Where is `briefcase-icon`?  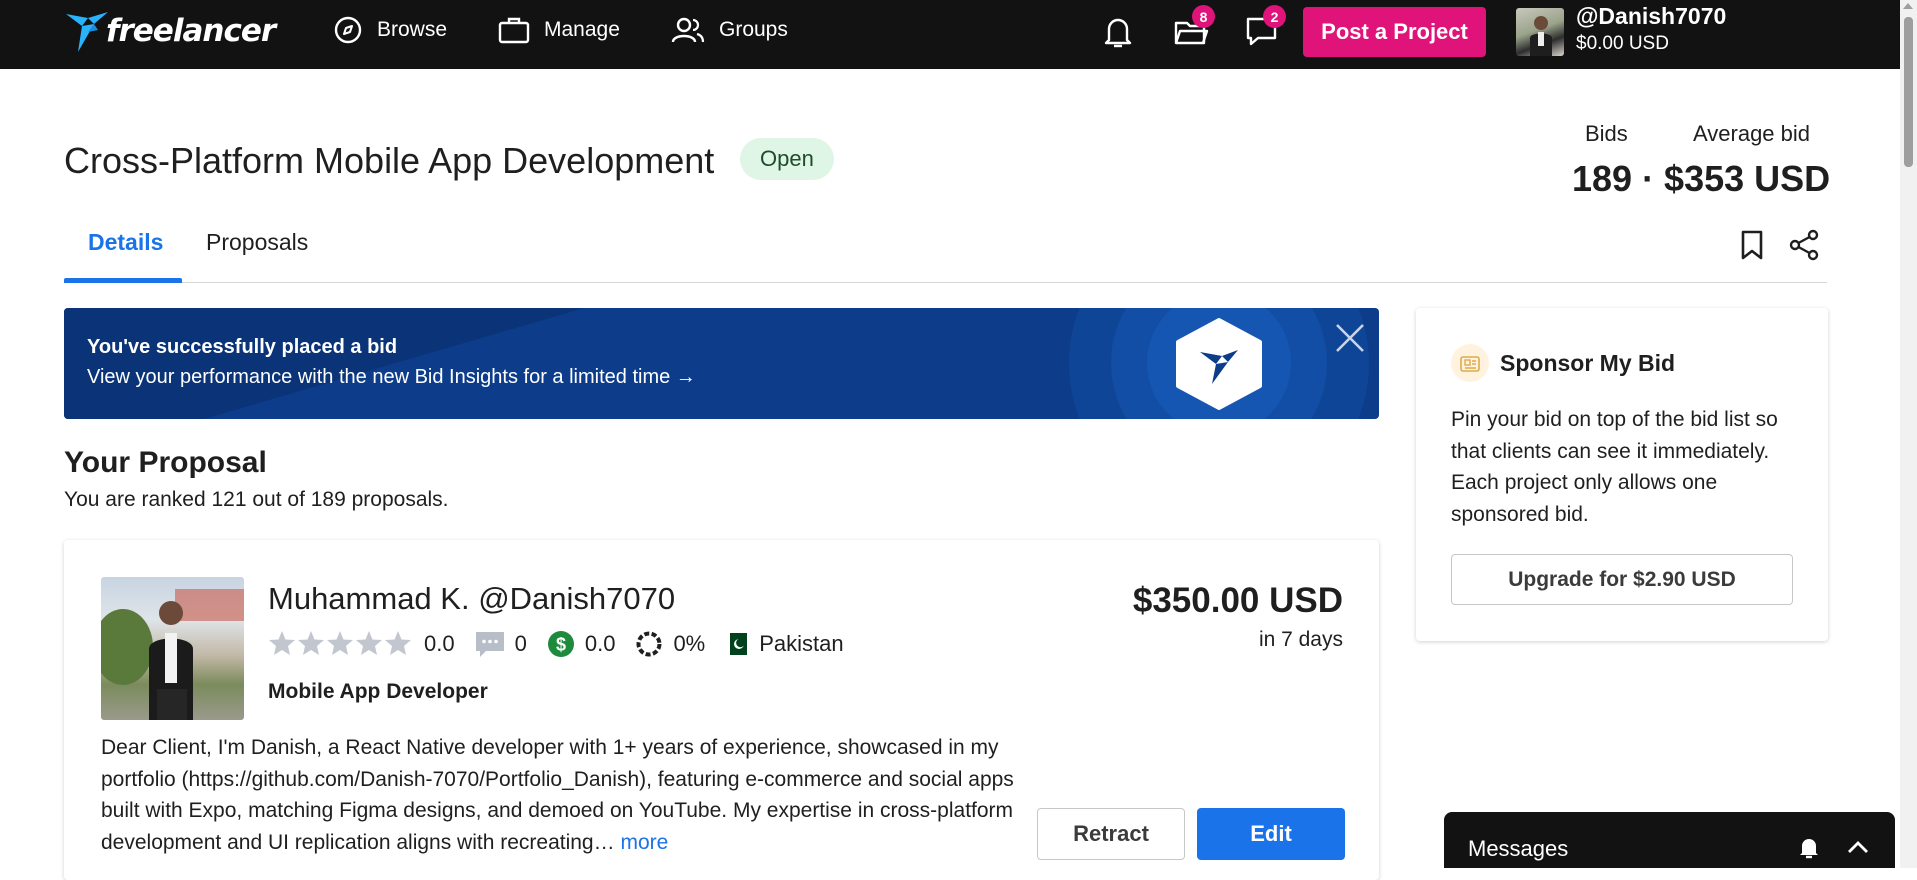 briefcase-icon is located at coordinates (514, 30).